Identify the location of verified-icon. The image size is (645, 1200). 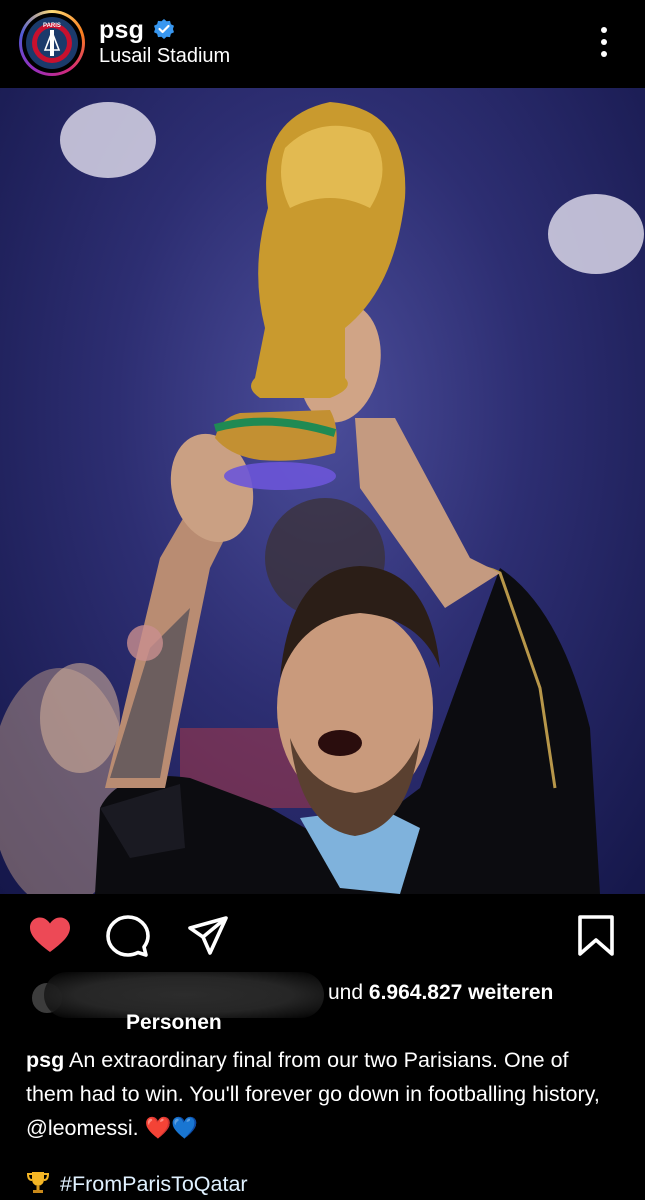
(164, 29).